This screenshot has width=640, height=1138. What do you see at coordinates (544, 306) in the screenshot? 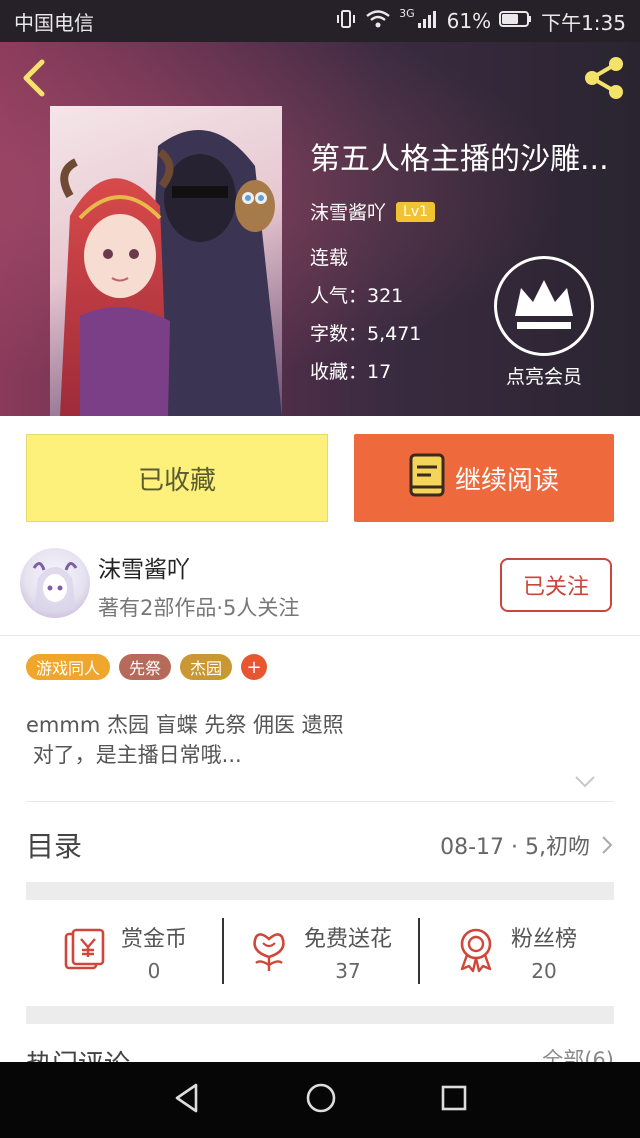
I see `crown-icon` at bounding box center [544, 306].